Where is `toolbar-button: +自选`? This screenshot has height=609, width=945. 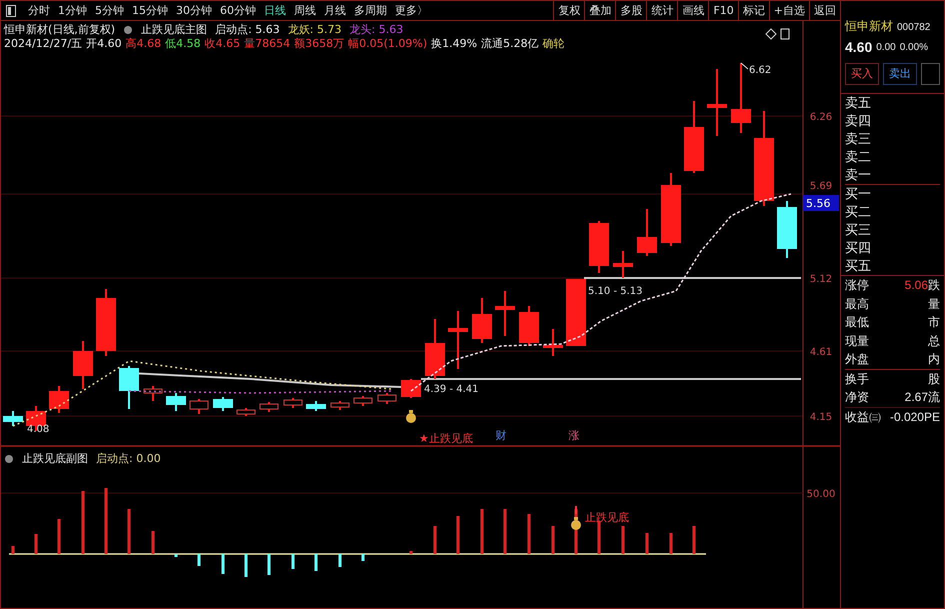
toolbar-button: +自选 is located at coordinates (788, 10).